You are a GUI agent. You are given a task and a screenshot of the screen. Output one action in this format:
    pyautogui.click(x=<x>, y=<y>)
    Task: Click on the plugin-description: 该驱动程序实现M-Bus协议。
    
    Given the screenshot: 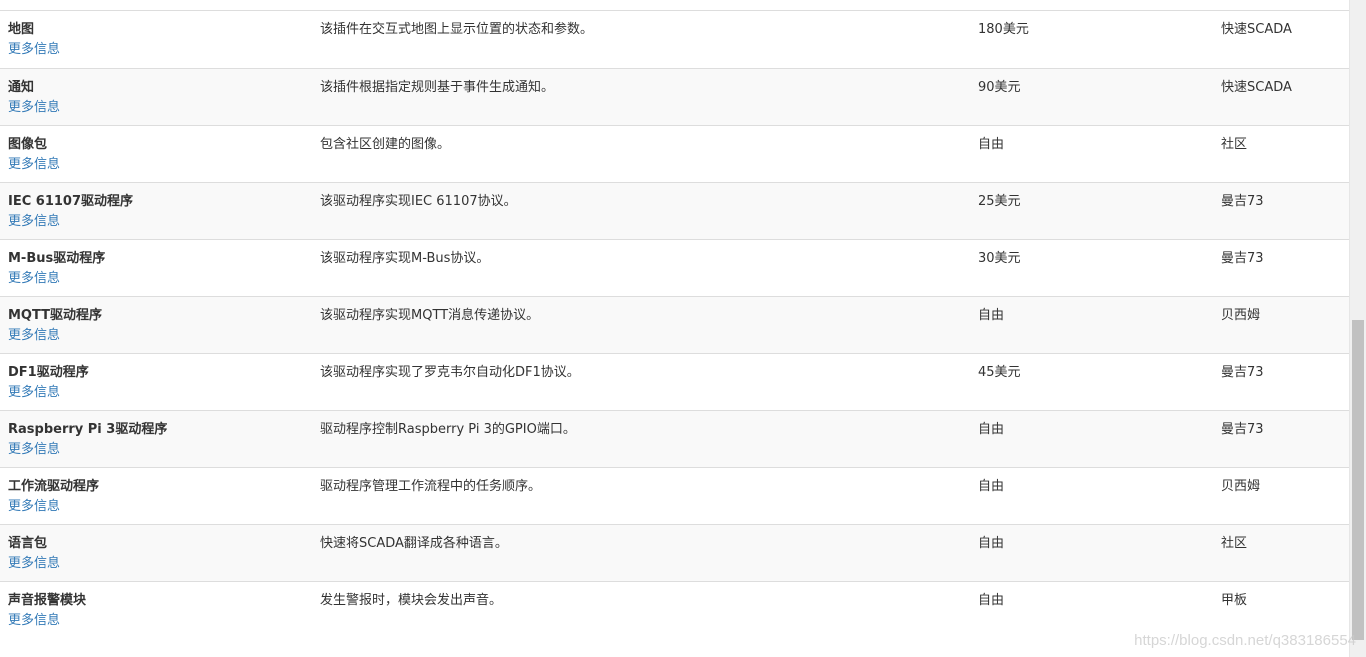 What is the action you would take?
    pyautogui.click(x=641, y=268)
    